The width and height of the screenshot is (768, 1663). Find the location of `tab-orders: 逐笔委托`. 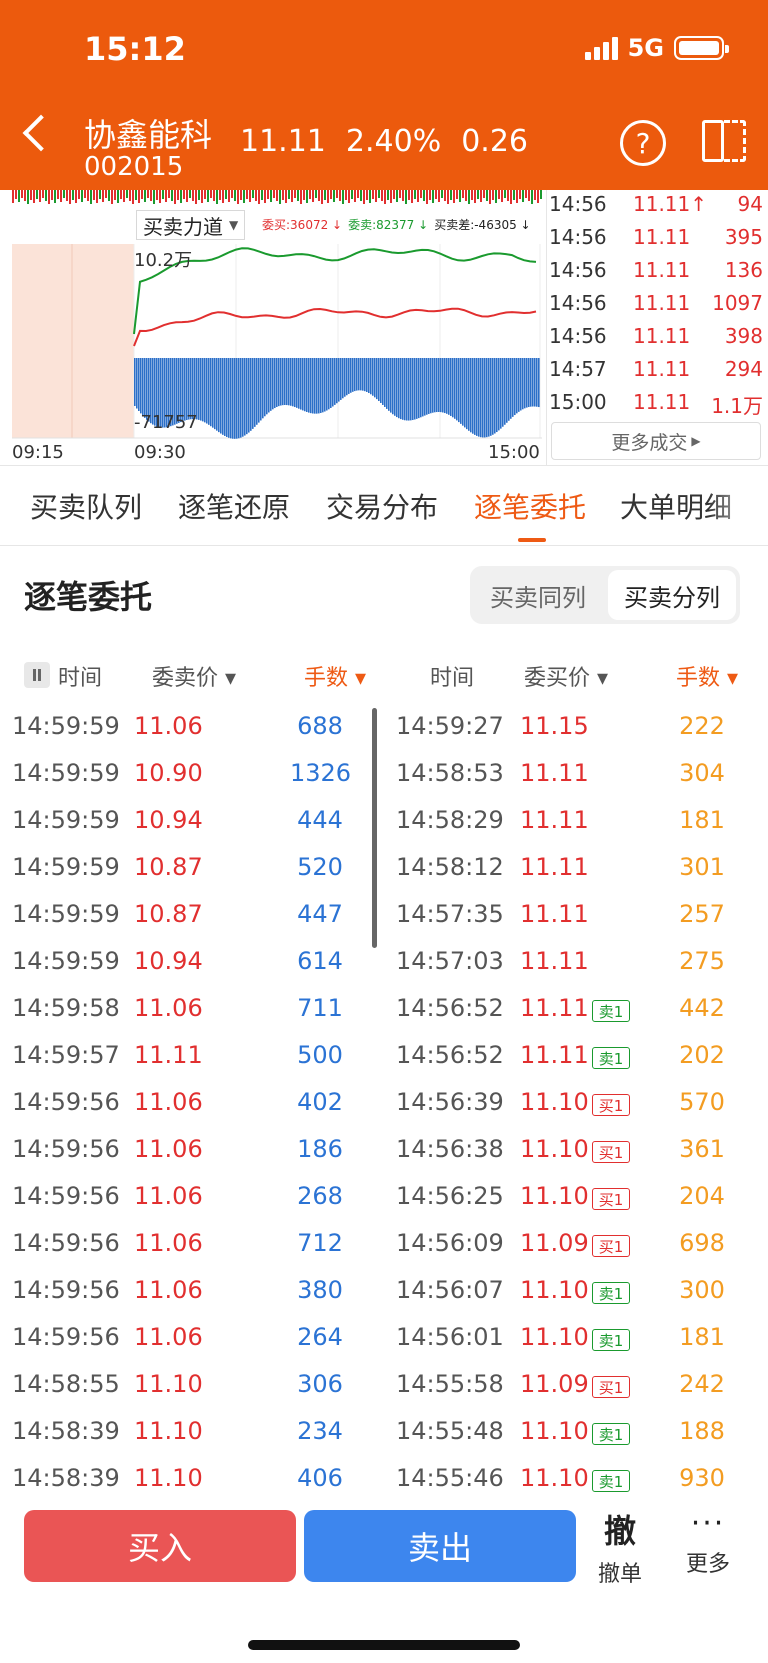

tab-orders: 逐笔委托 is located at coordinates (530, 506).